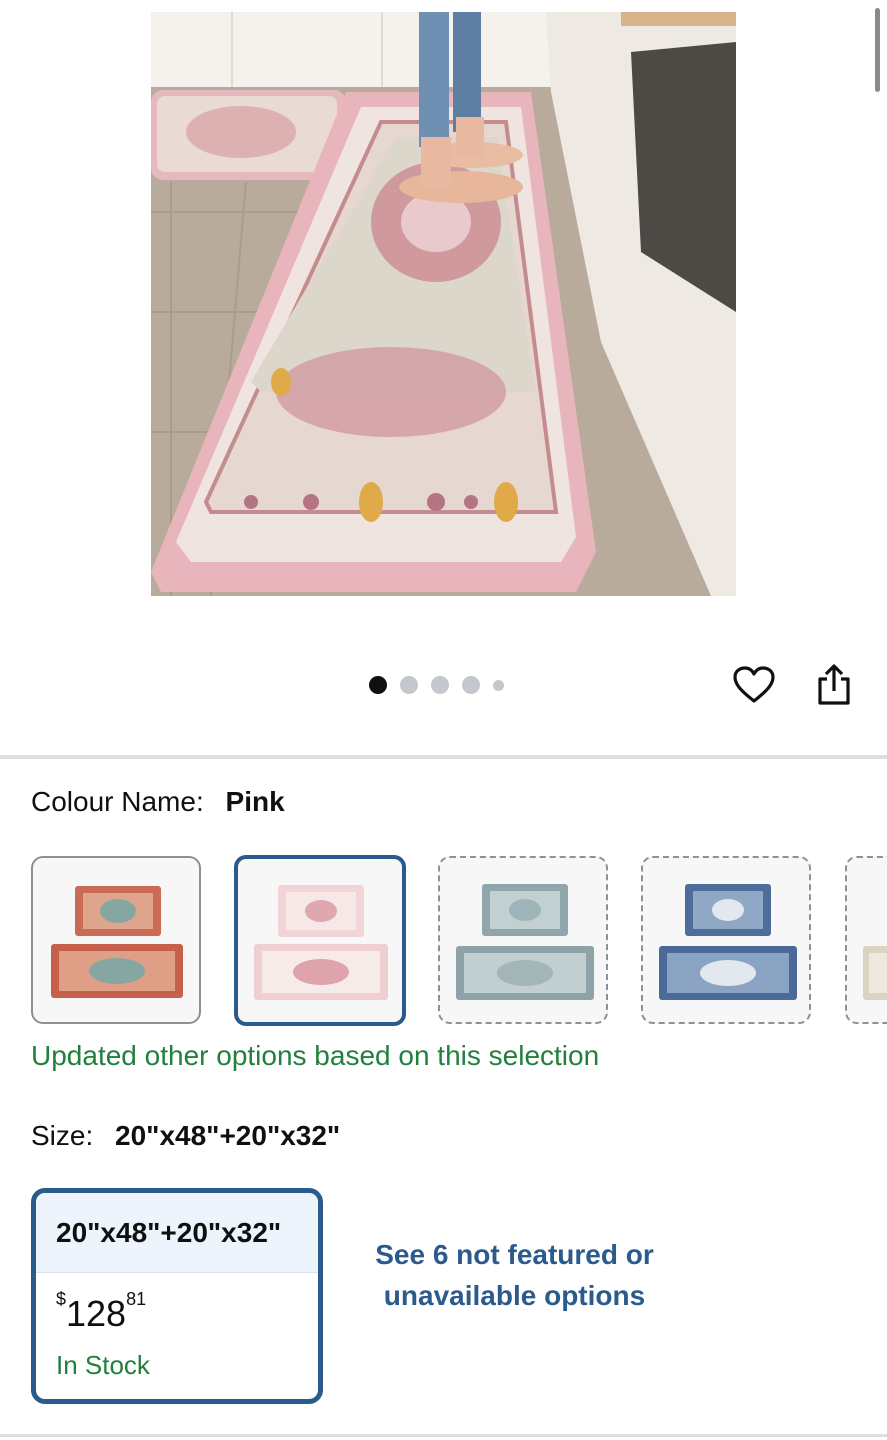 The width and height of the screenshot is (887, 1440). I want to click on favourite-button, so click(754, 685).